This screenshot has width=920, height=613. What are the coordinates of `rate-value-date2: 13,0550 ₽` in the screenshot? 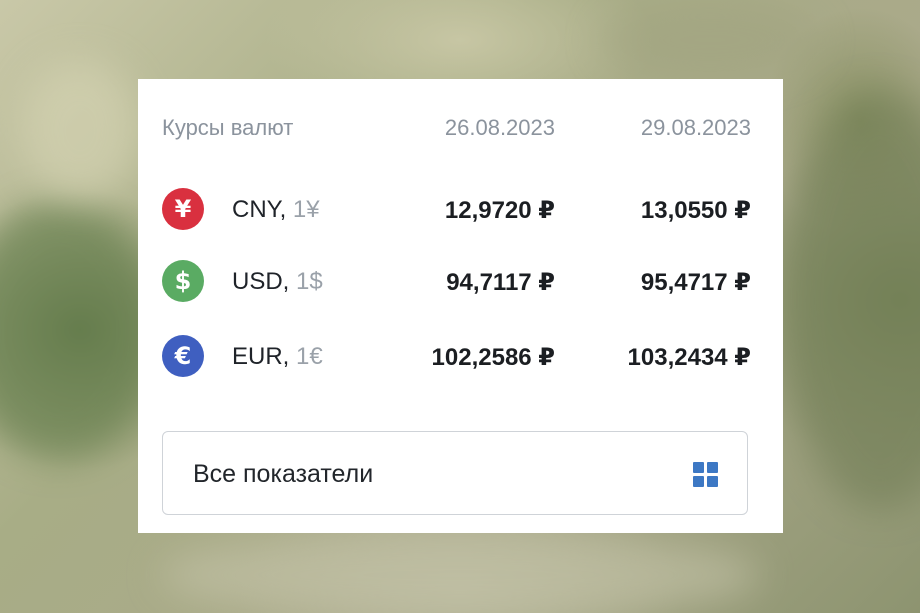 It's located at (695, 210).